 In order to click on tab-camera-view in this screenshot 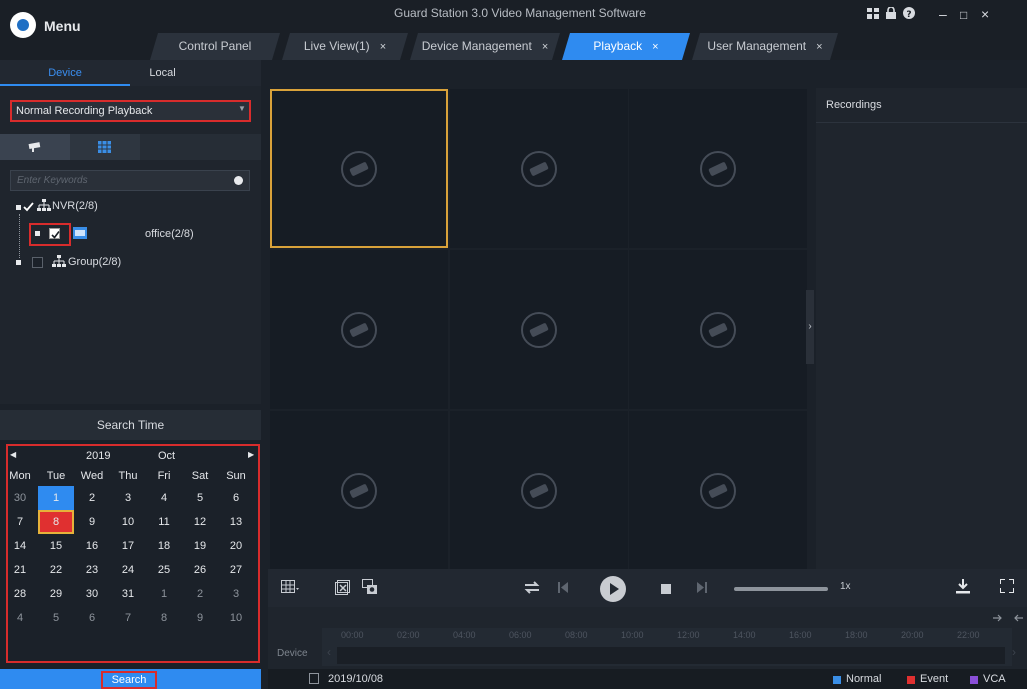, I will do `click(35, 147)`.